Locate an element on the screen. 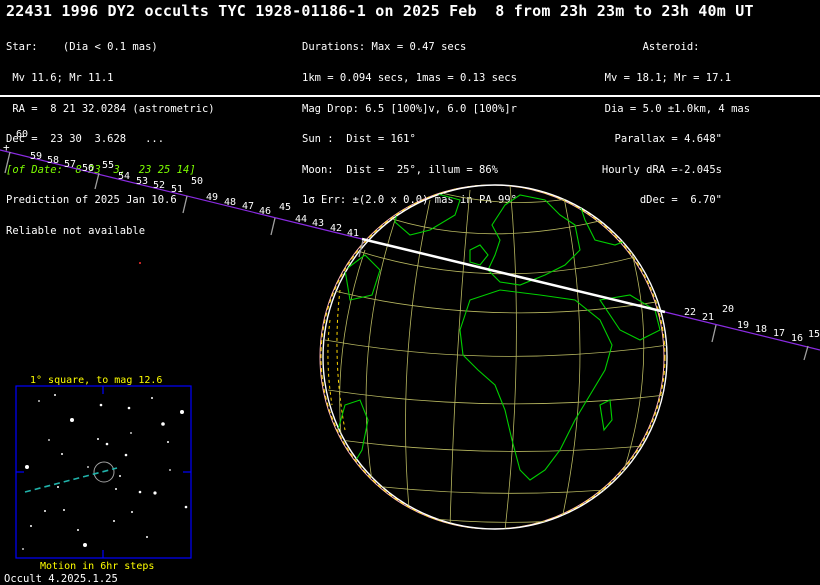 The height and width of the screenshot is (585, 820). tick-label: 59 is located at coordinates (36, 156).